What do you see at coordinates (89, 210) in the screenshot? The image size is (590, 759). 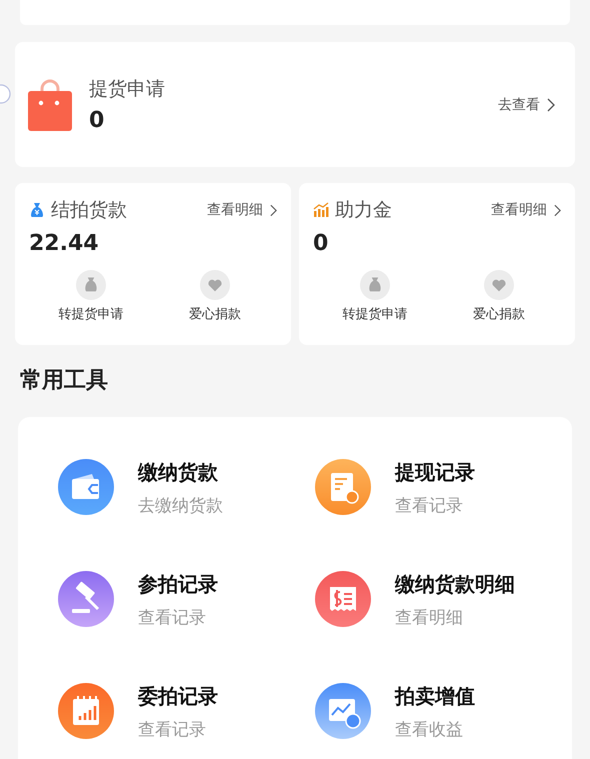 I see `fund-title: 结拍货款` at bounding box center [89, 210].